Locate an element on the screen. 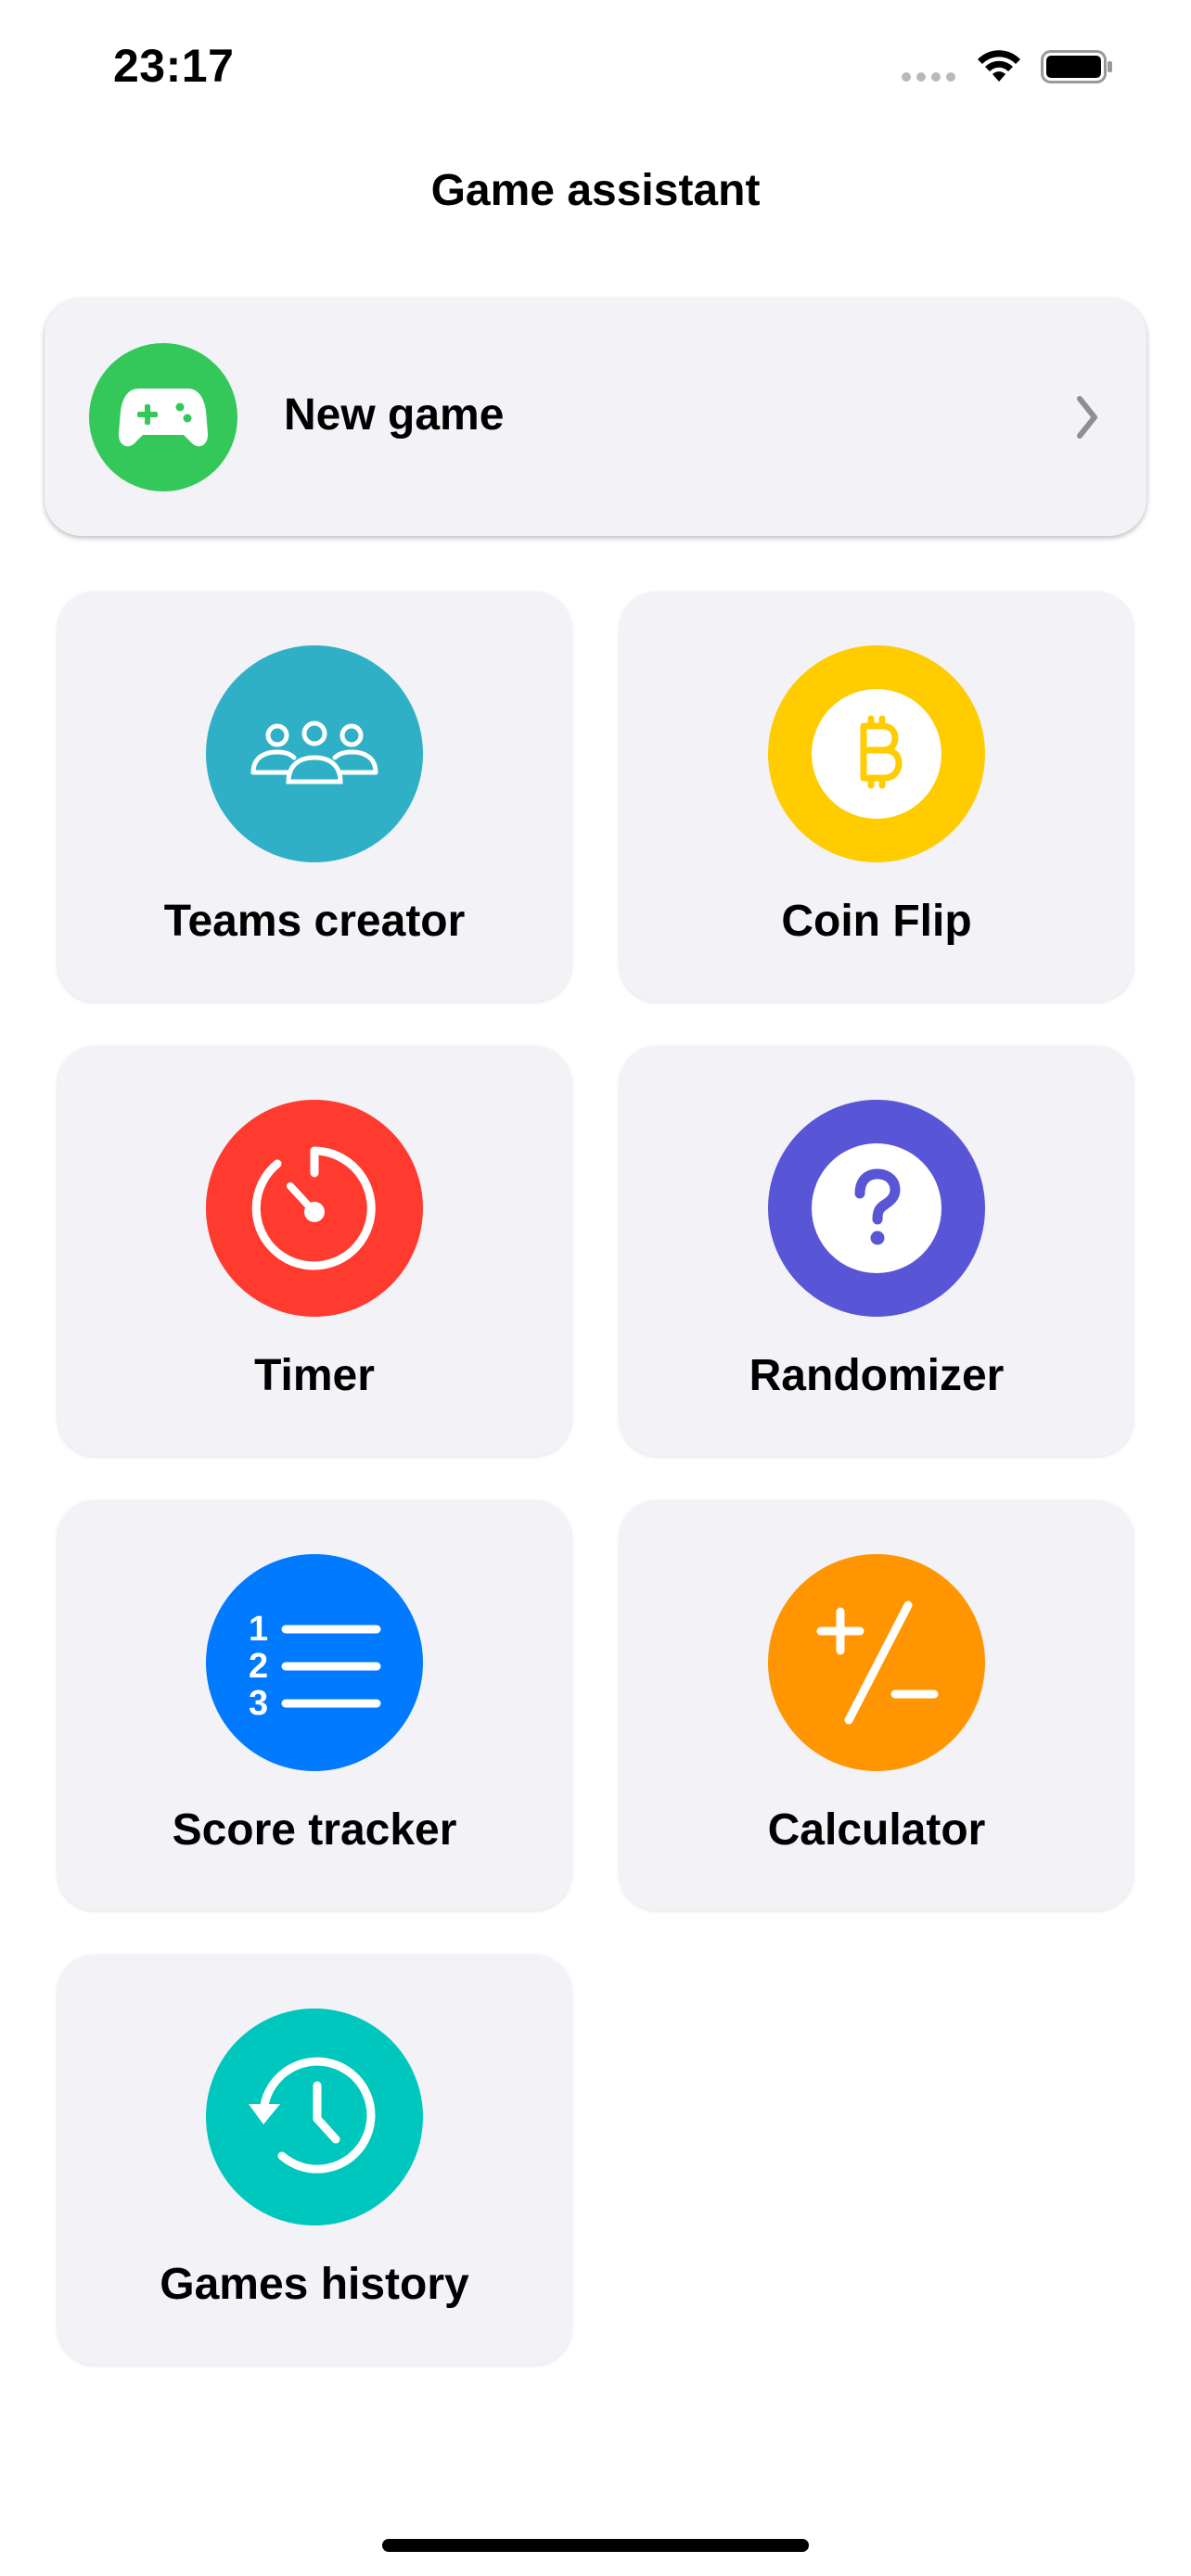 Image resolution: width=1191 pixels, height=2576 pixels. svg-text: 3 is located at coordinates (258, 1701).